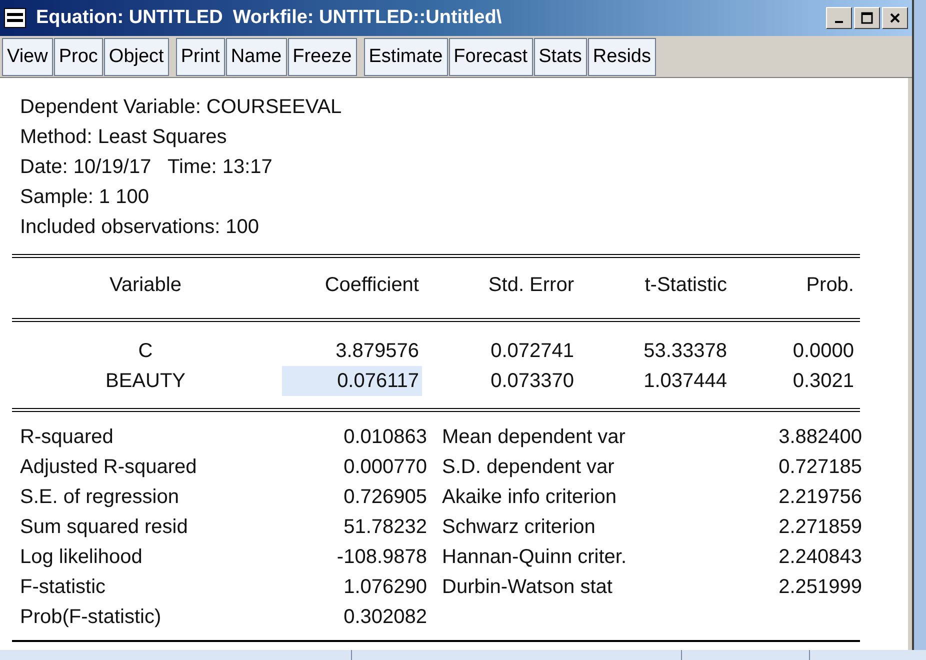 Image resolution: width=926 pixels, height=660 pixels. What do you see at coordinates (406, 57) in the screenshot?
I see `toolbar-button: Estimate` at bounding box center [406, 57].